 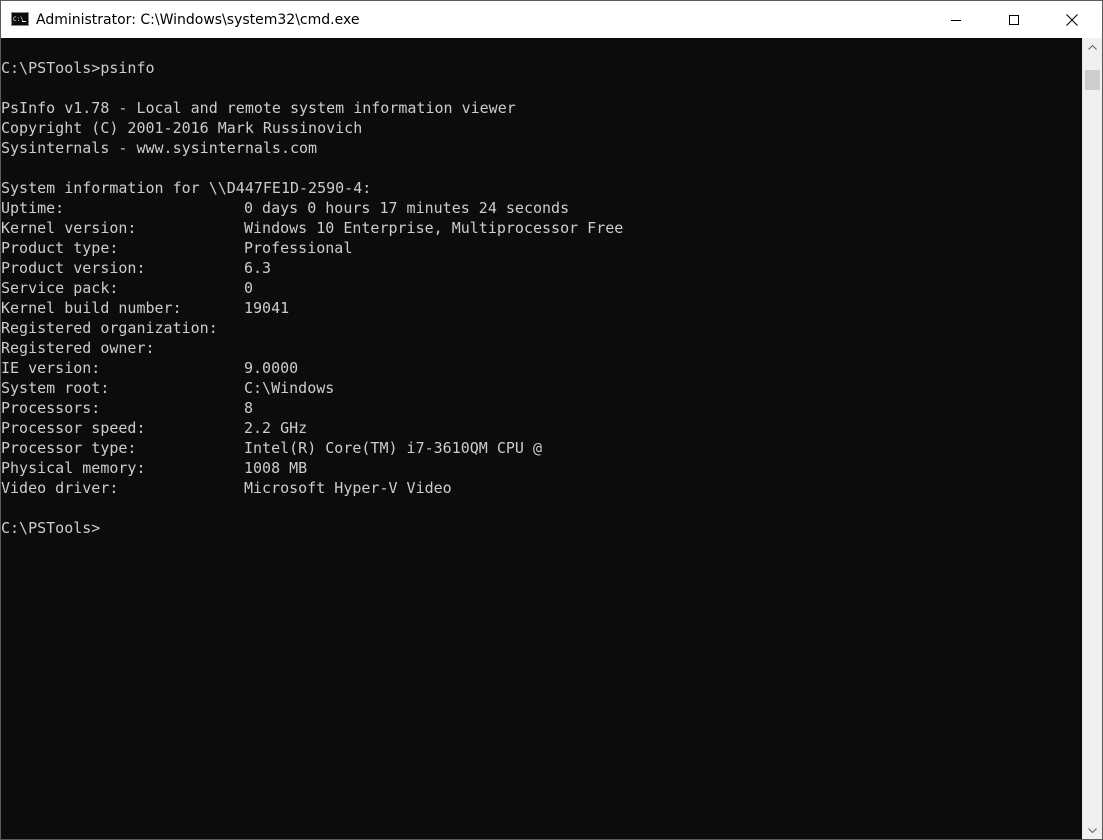 What do you see at coordinates (51, 408) in the screenshot?
I see `info-label: Processors:` at bounding box center [51, 408].